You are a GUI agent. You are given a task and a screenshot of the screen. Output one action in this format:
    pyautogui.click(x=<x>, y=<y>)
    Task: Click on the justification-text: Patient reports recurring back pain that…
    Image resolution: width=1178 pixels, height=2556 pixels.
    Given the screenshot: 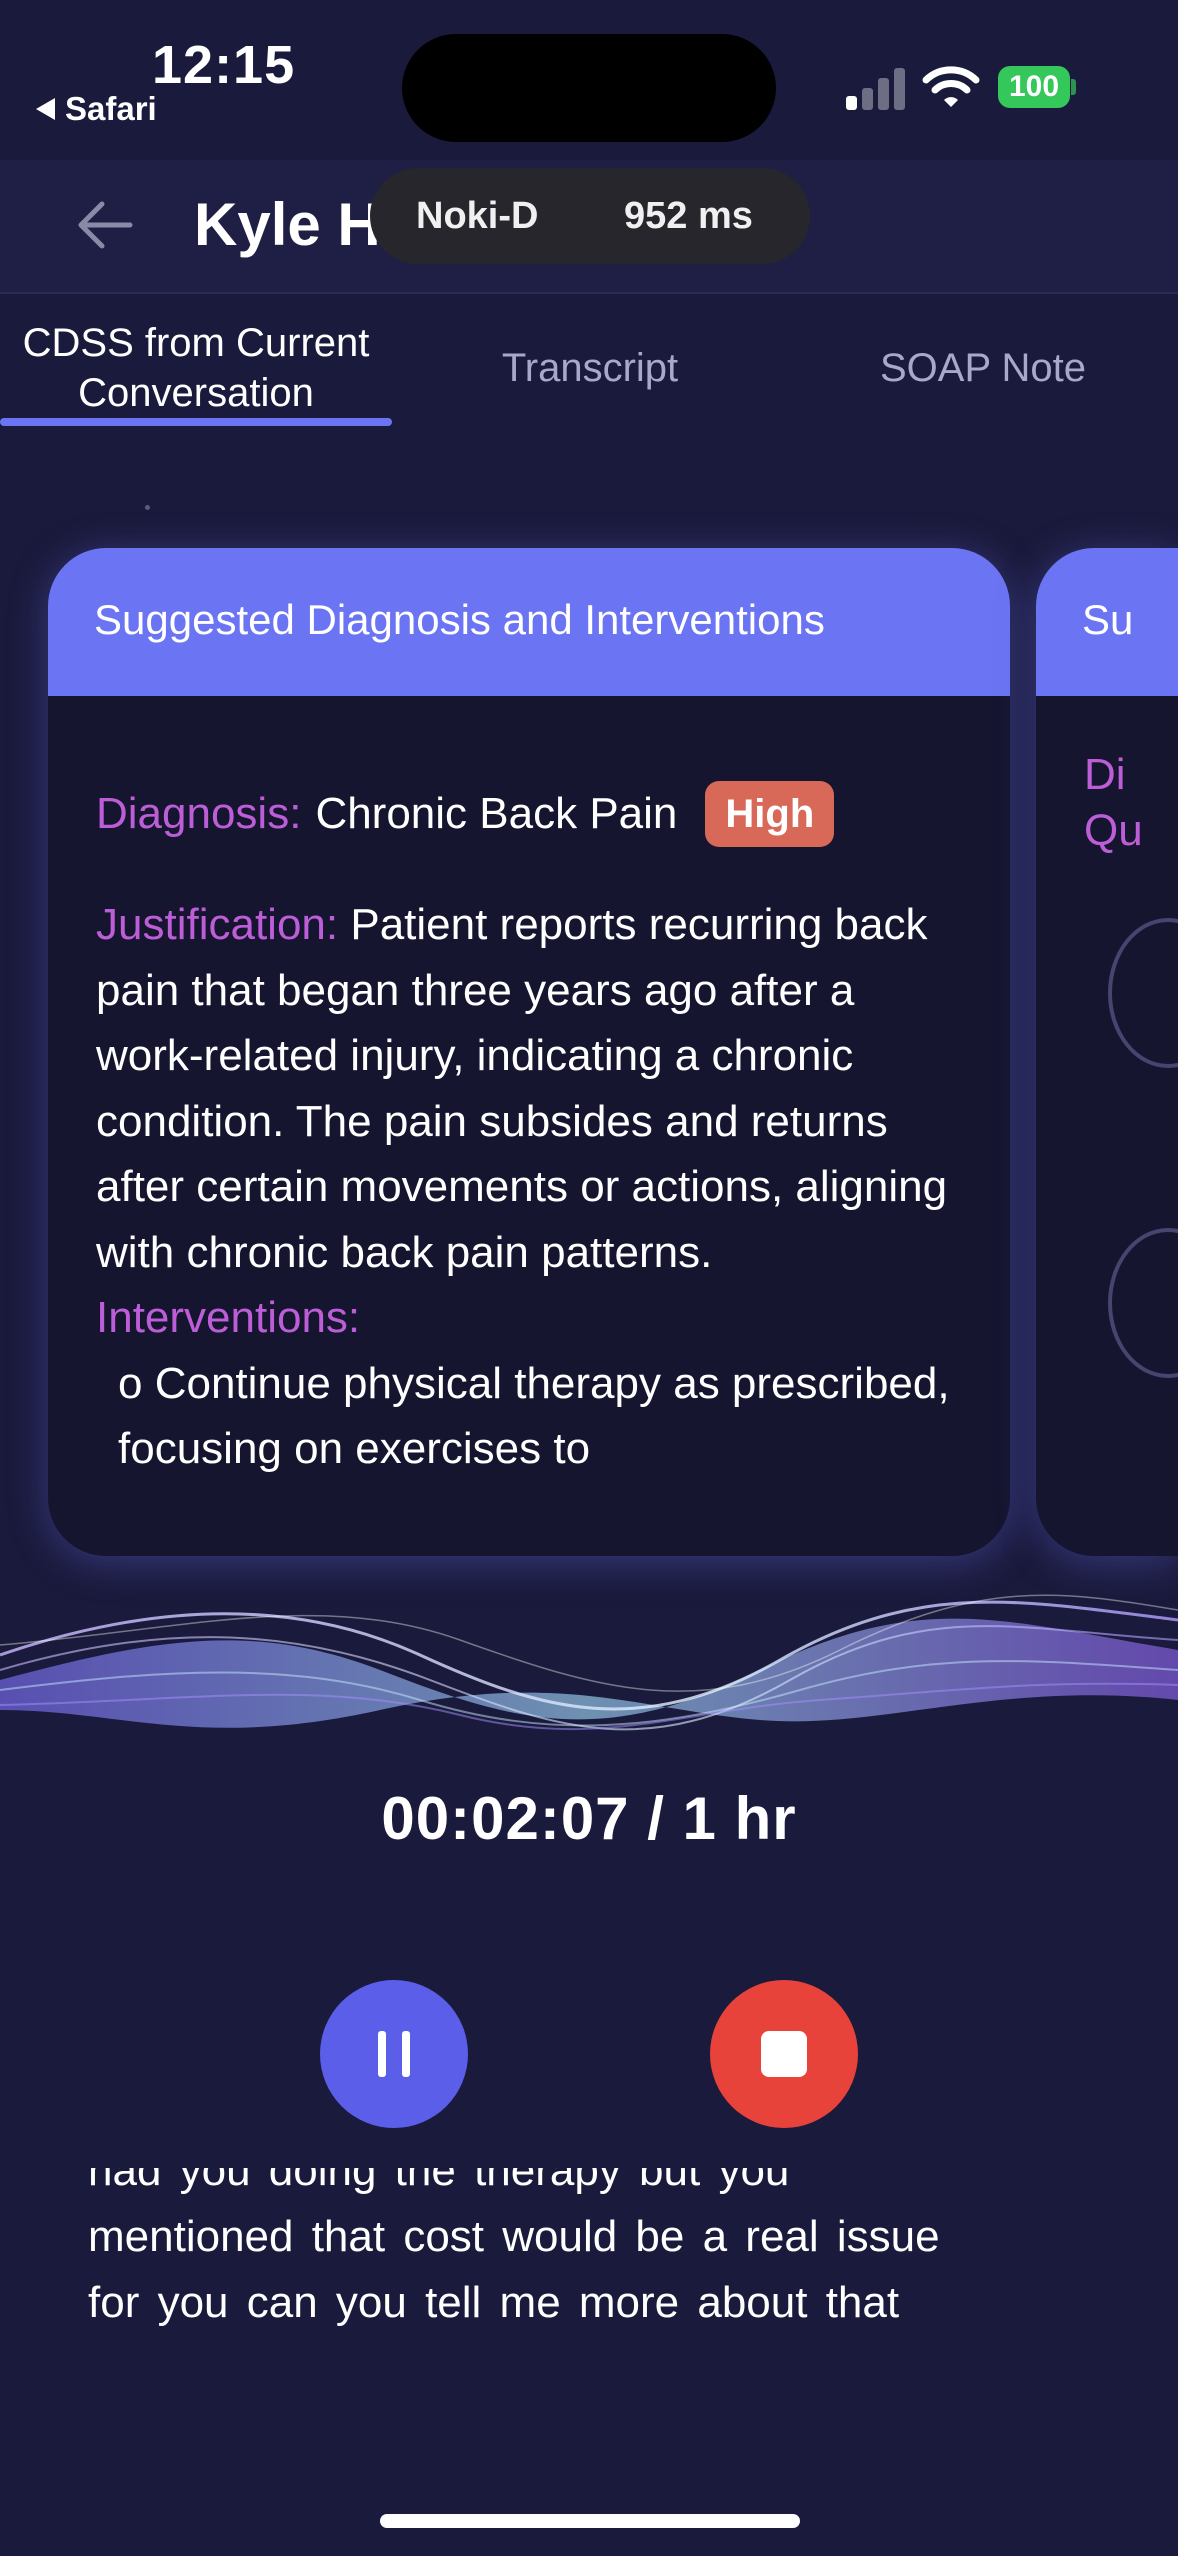 What is the action you would take?
    pyautogui.click(x=522, y=1088)
    